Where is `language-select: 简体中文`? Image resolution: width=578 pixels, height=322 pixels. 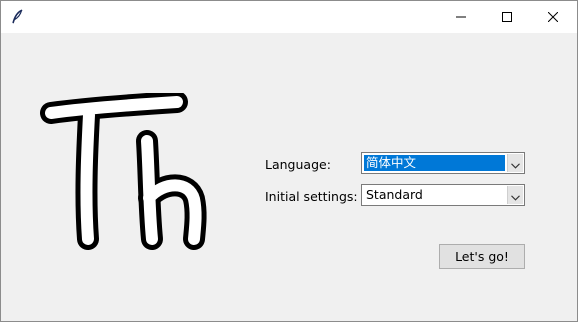
language-select: 简体中文 is located at coordinates (443, 163).